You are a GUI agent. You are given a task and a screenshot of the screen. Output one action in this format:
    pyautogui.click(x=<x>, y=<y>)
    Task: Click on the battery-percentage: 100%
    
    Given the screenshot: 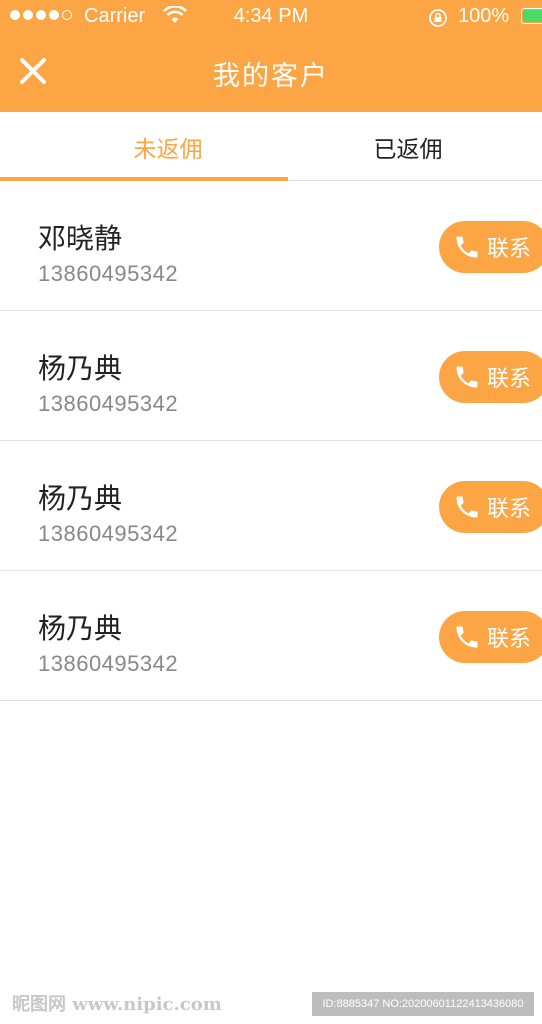 What is the action you would take?
    pyautogui.click(x=484, y=16)
    